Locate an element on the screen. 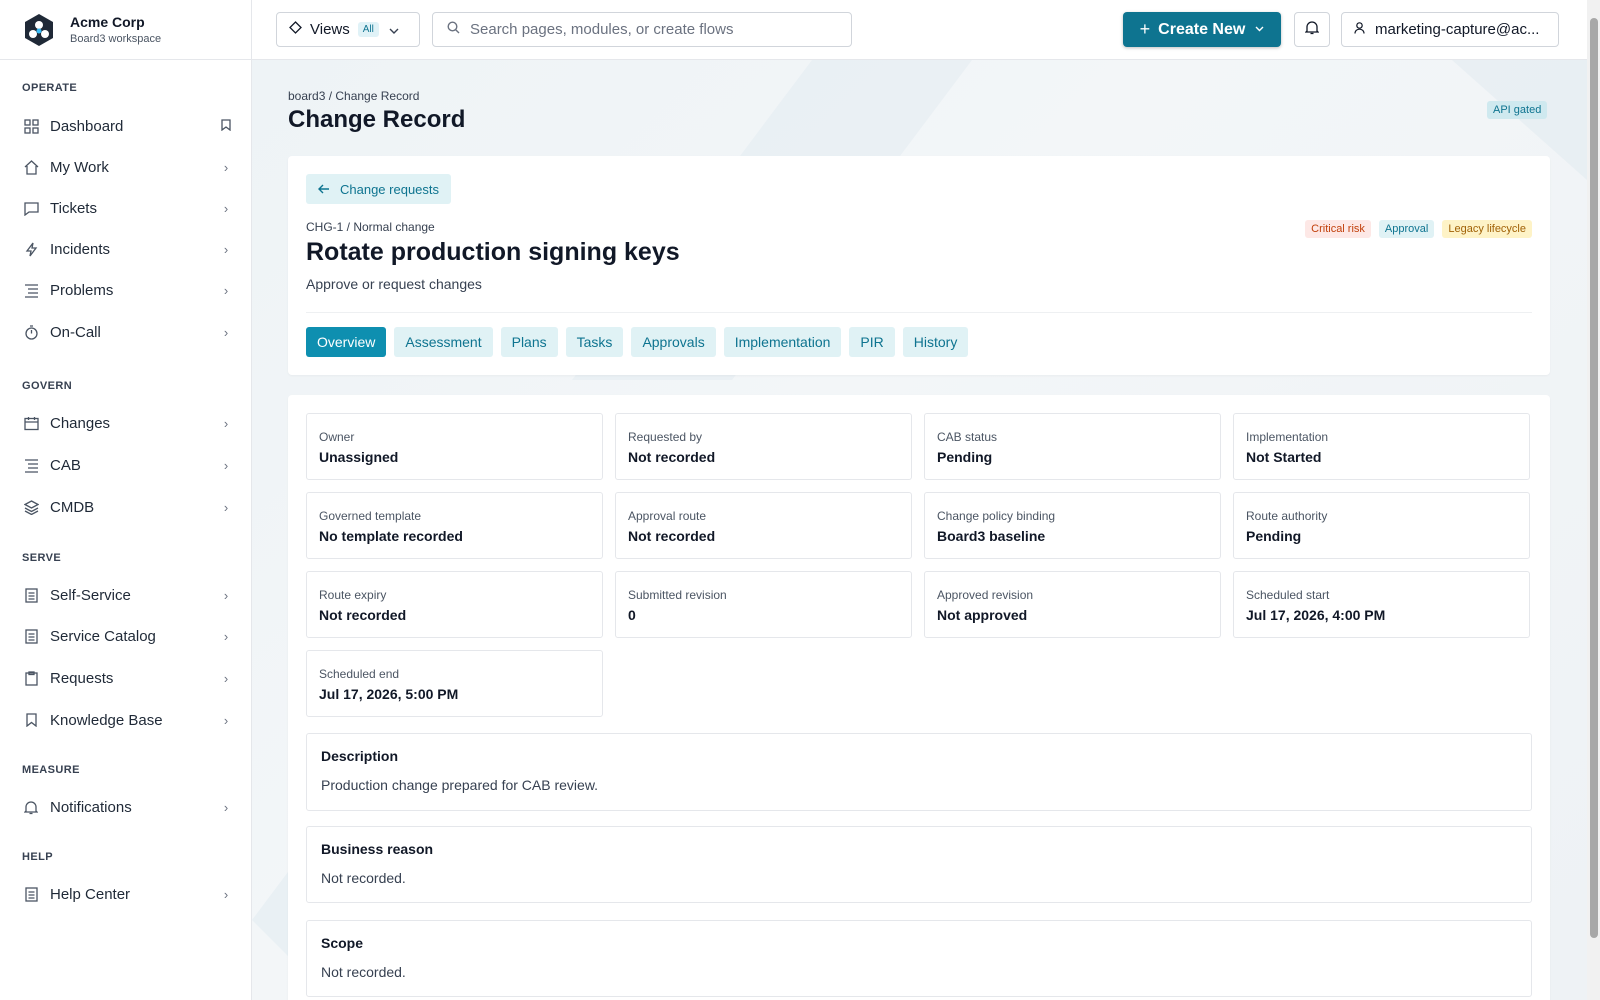  field-value: Jul 17, 2026, 4:00 PM is located at coordinates (1316, 615).